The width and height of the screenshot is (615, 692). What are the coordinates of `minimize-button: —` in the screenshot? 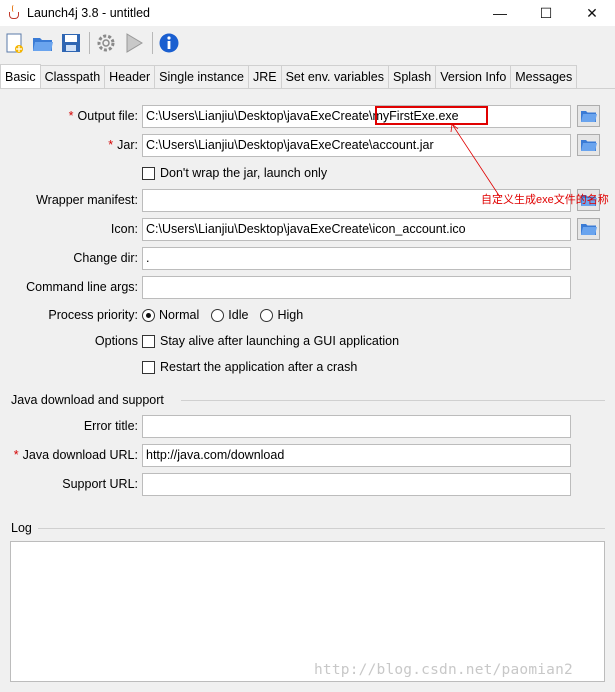 It's located at (500, 13).